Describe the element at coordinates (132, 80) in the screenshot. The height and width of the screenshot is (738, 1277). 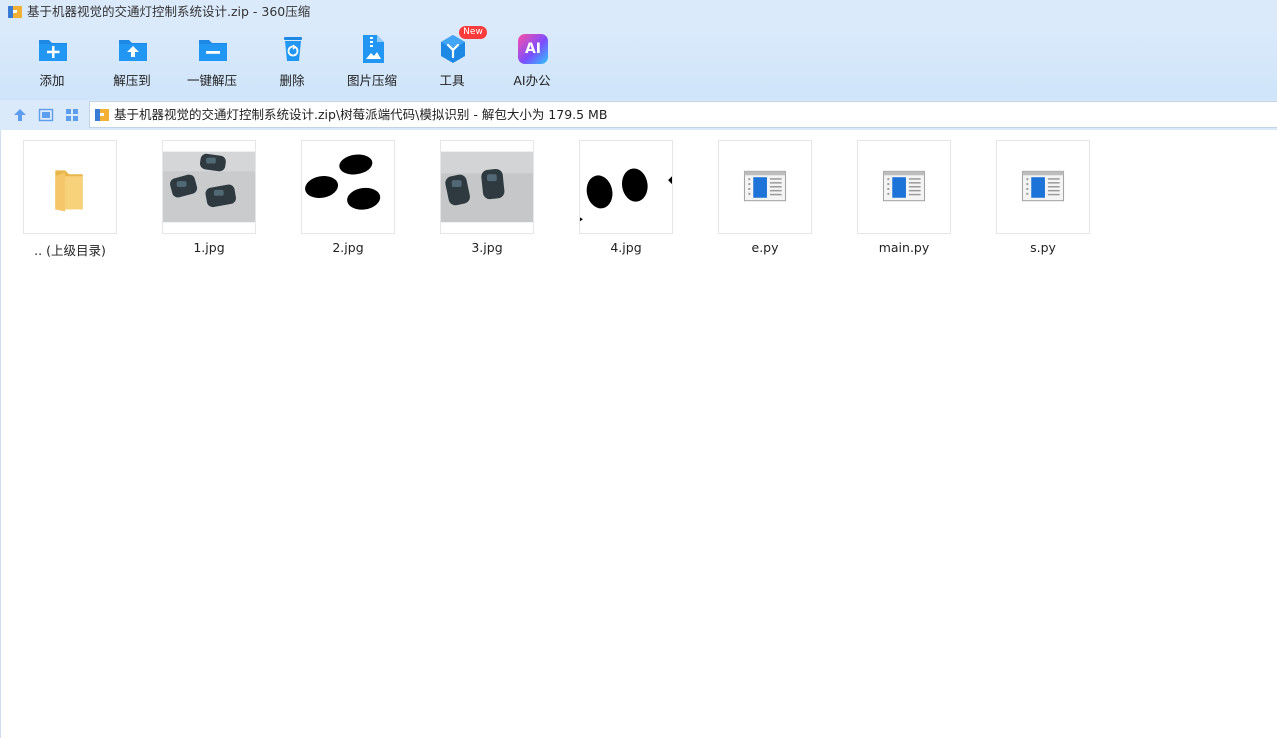
I see `extract-to-label: 解压到` at that location.